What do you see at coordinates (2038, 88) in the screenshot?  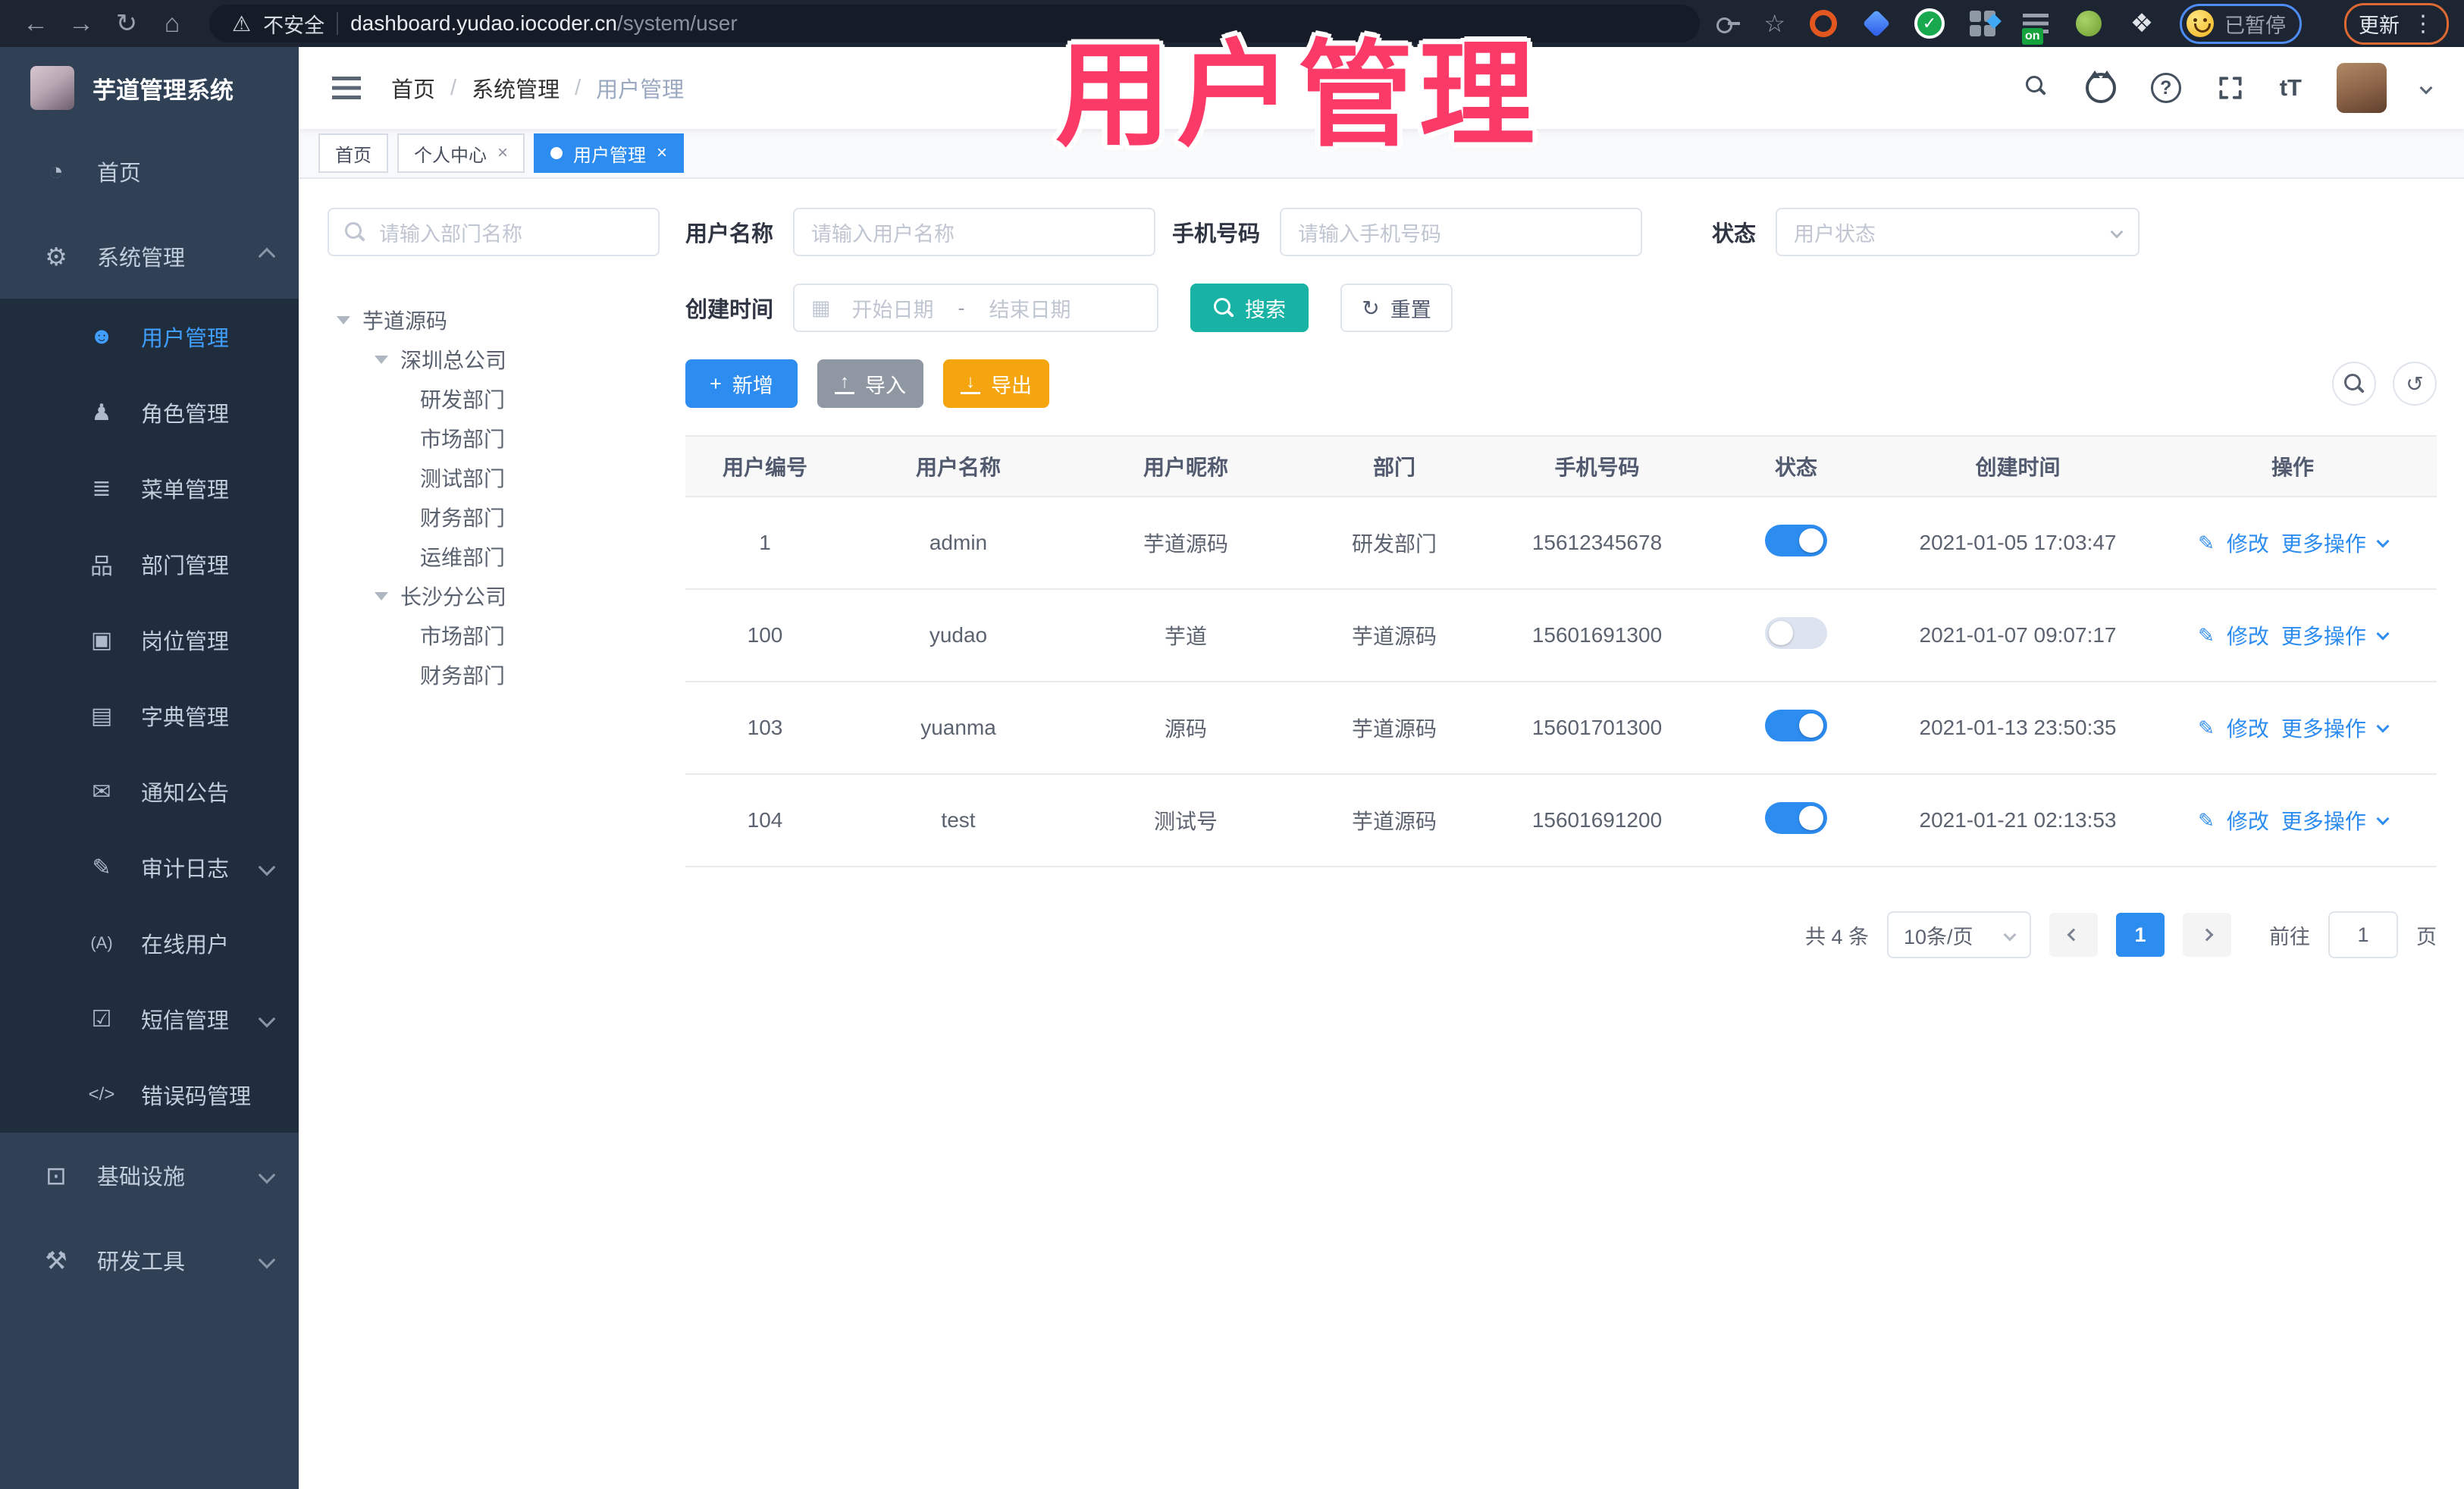 I see `search-icon` at bounding box center [2038, 88].